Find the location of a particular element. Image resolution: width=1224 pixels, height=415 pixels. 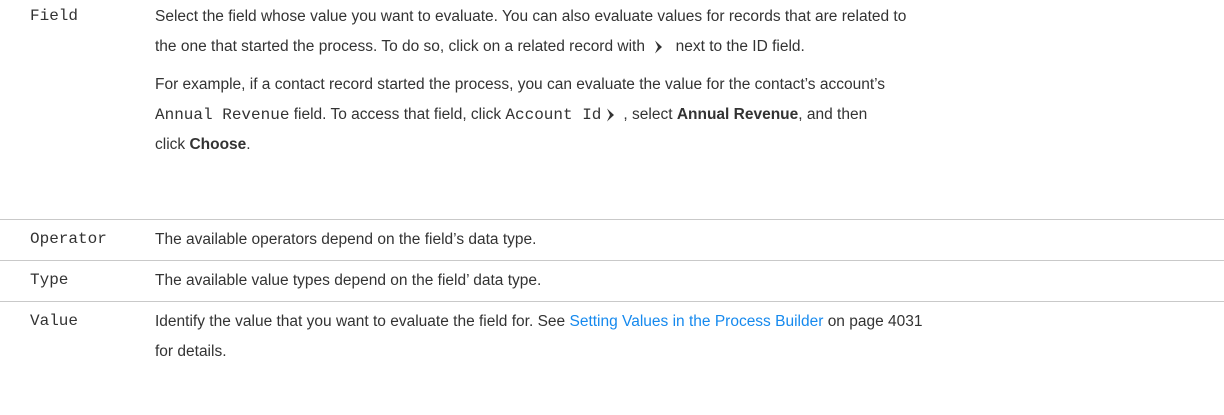

text: for details. is located at coordinates (191, 351).